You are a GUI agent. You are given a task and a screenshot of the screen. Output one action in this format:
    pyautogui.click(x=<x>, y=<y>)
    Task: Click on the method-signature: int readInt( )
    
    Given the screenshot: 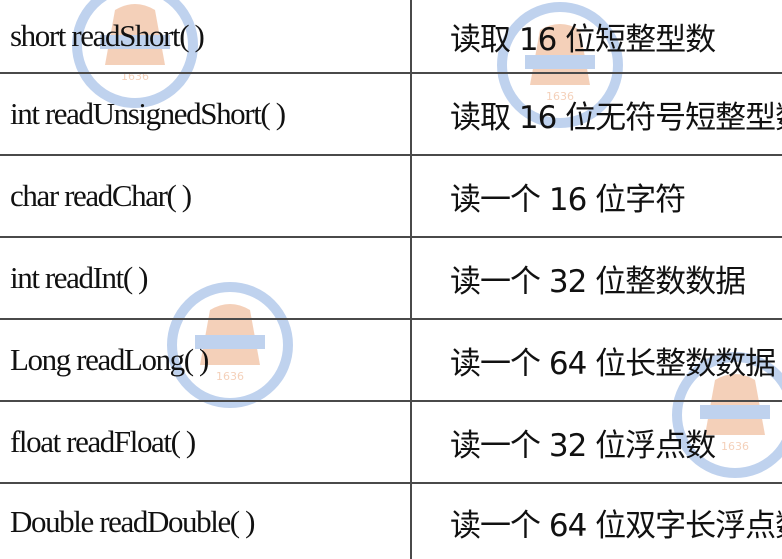 What is the action you would take?
    pyautogui.click(x=206, y=278)
    